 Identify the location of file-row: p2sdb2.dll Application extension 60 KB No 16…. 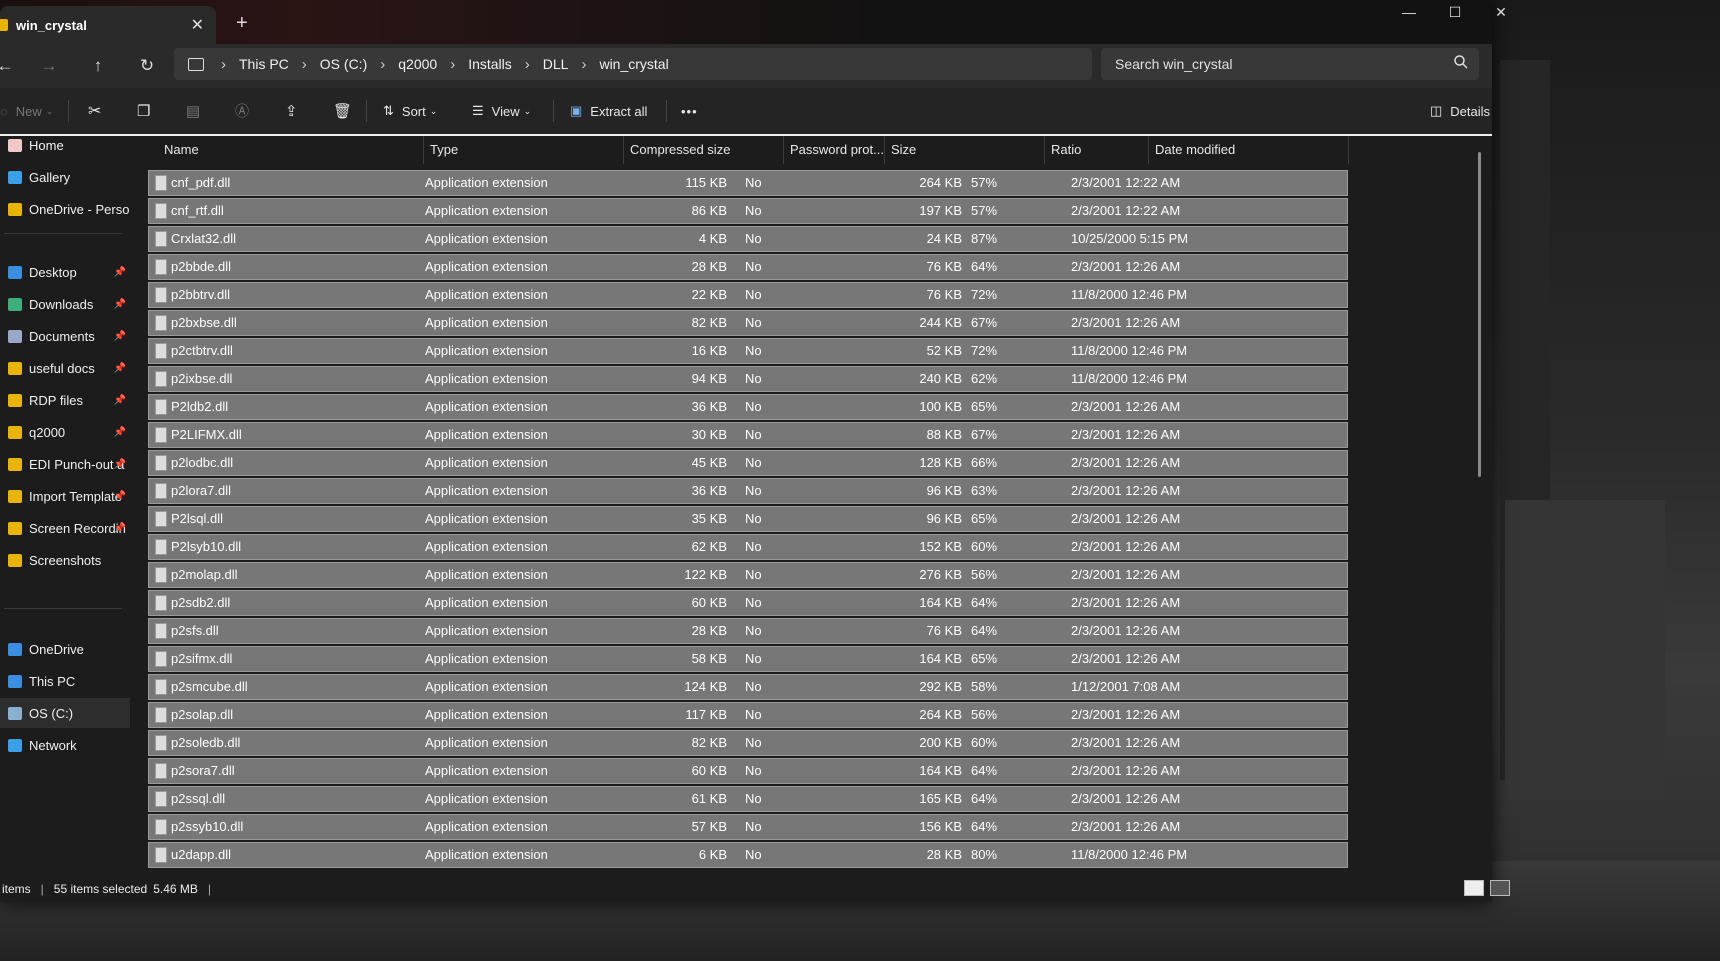
(748, 603).